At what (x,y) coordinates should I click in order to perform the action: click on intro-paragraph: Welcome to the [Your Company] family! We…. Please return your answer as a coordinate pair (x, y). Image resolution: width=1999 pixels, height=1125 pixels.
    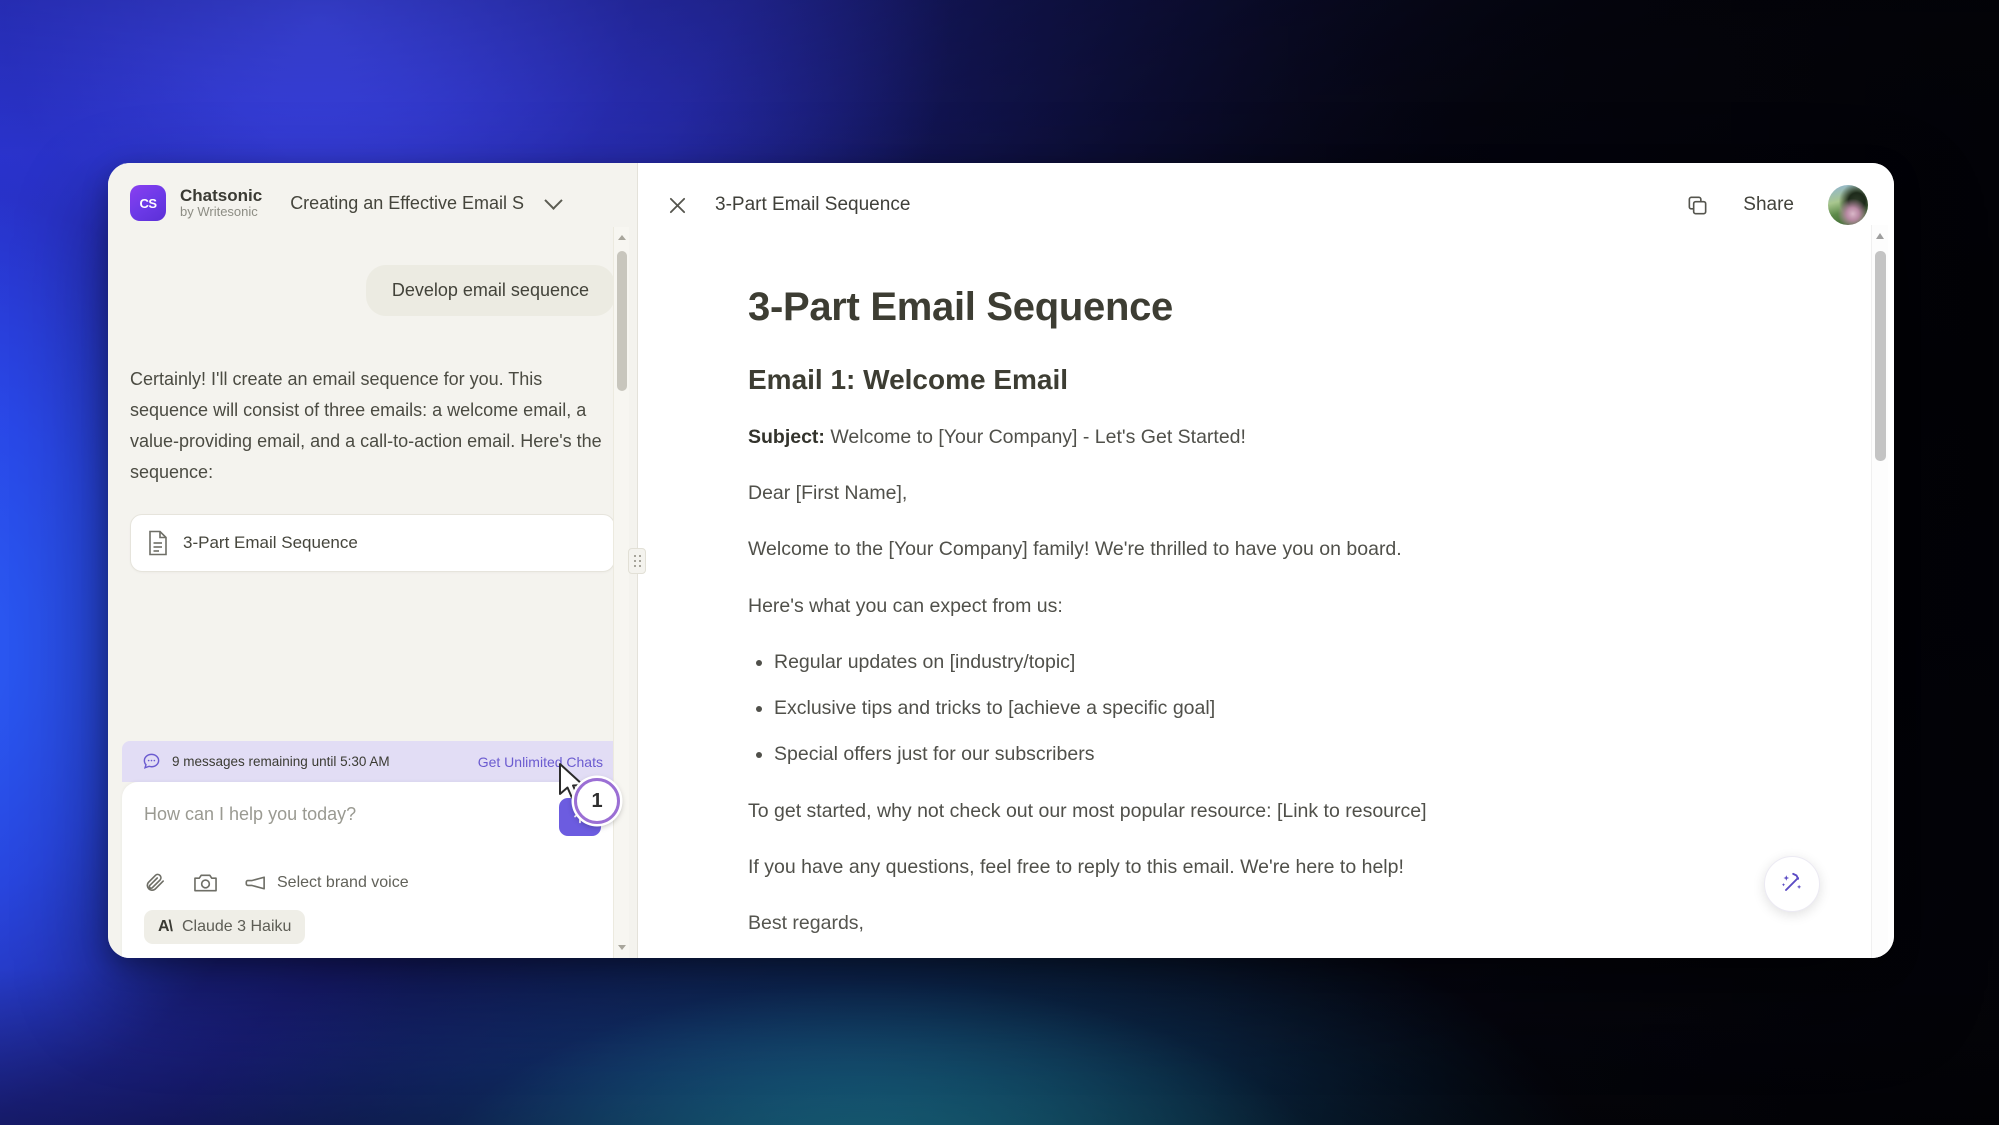
    Looking at the image, I should click on (1075, 549).